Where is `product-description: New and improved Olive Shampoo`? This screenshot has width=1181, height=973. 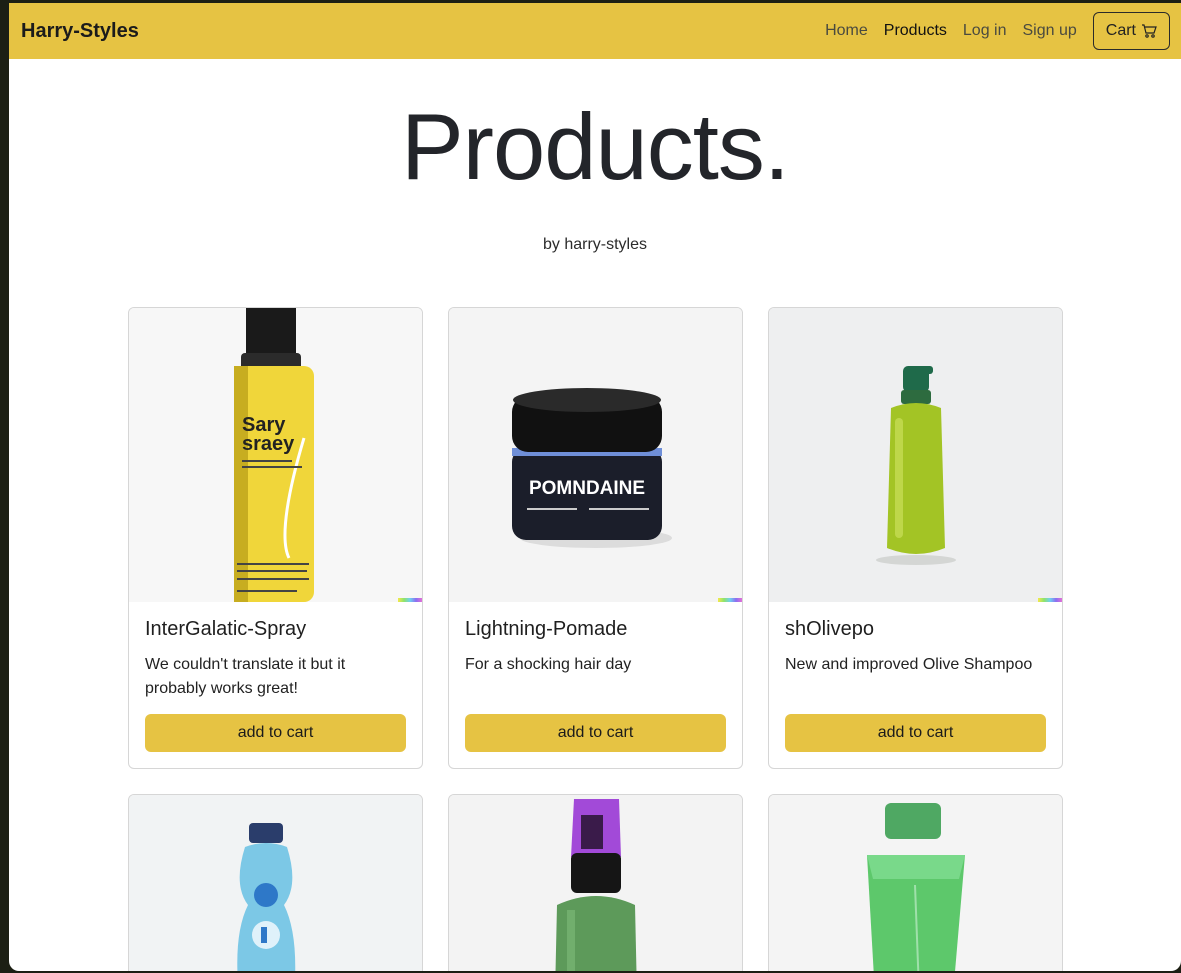
product-description: New and improved Olive Shampoo is located at coordinates (909, 664).